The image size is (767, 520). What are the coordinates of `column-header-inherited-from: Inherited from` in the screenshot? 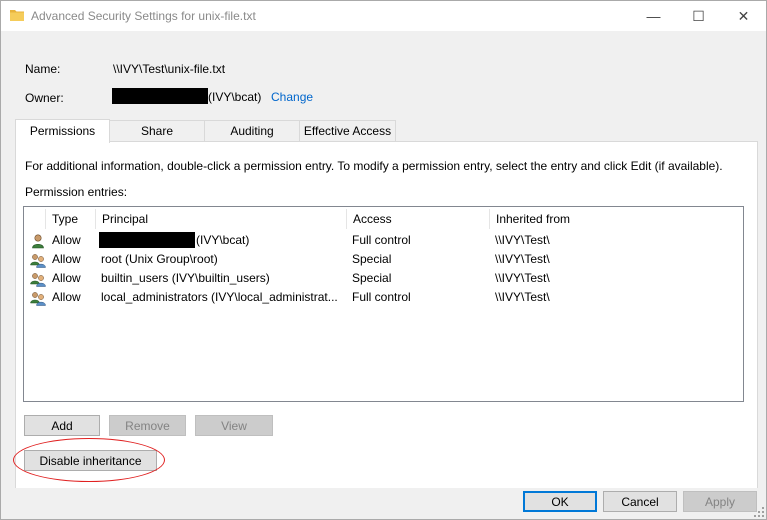 It's located at (615, 219).